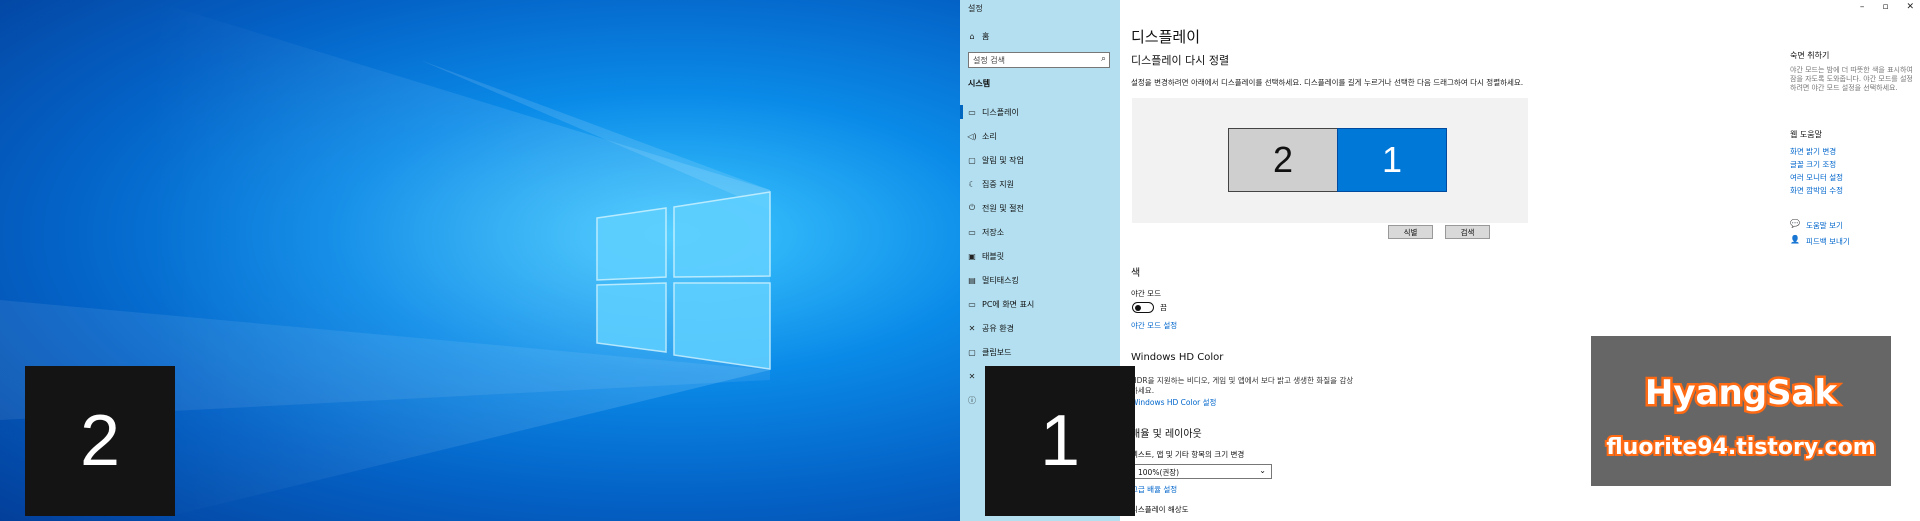  Describe the element at coordinates (1160, 509) in the screenshot. I see `resolution-label: 디스플레이 해상도` at that location.